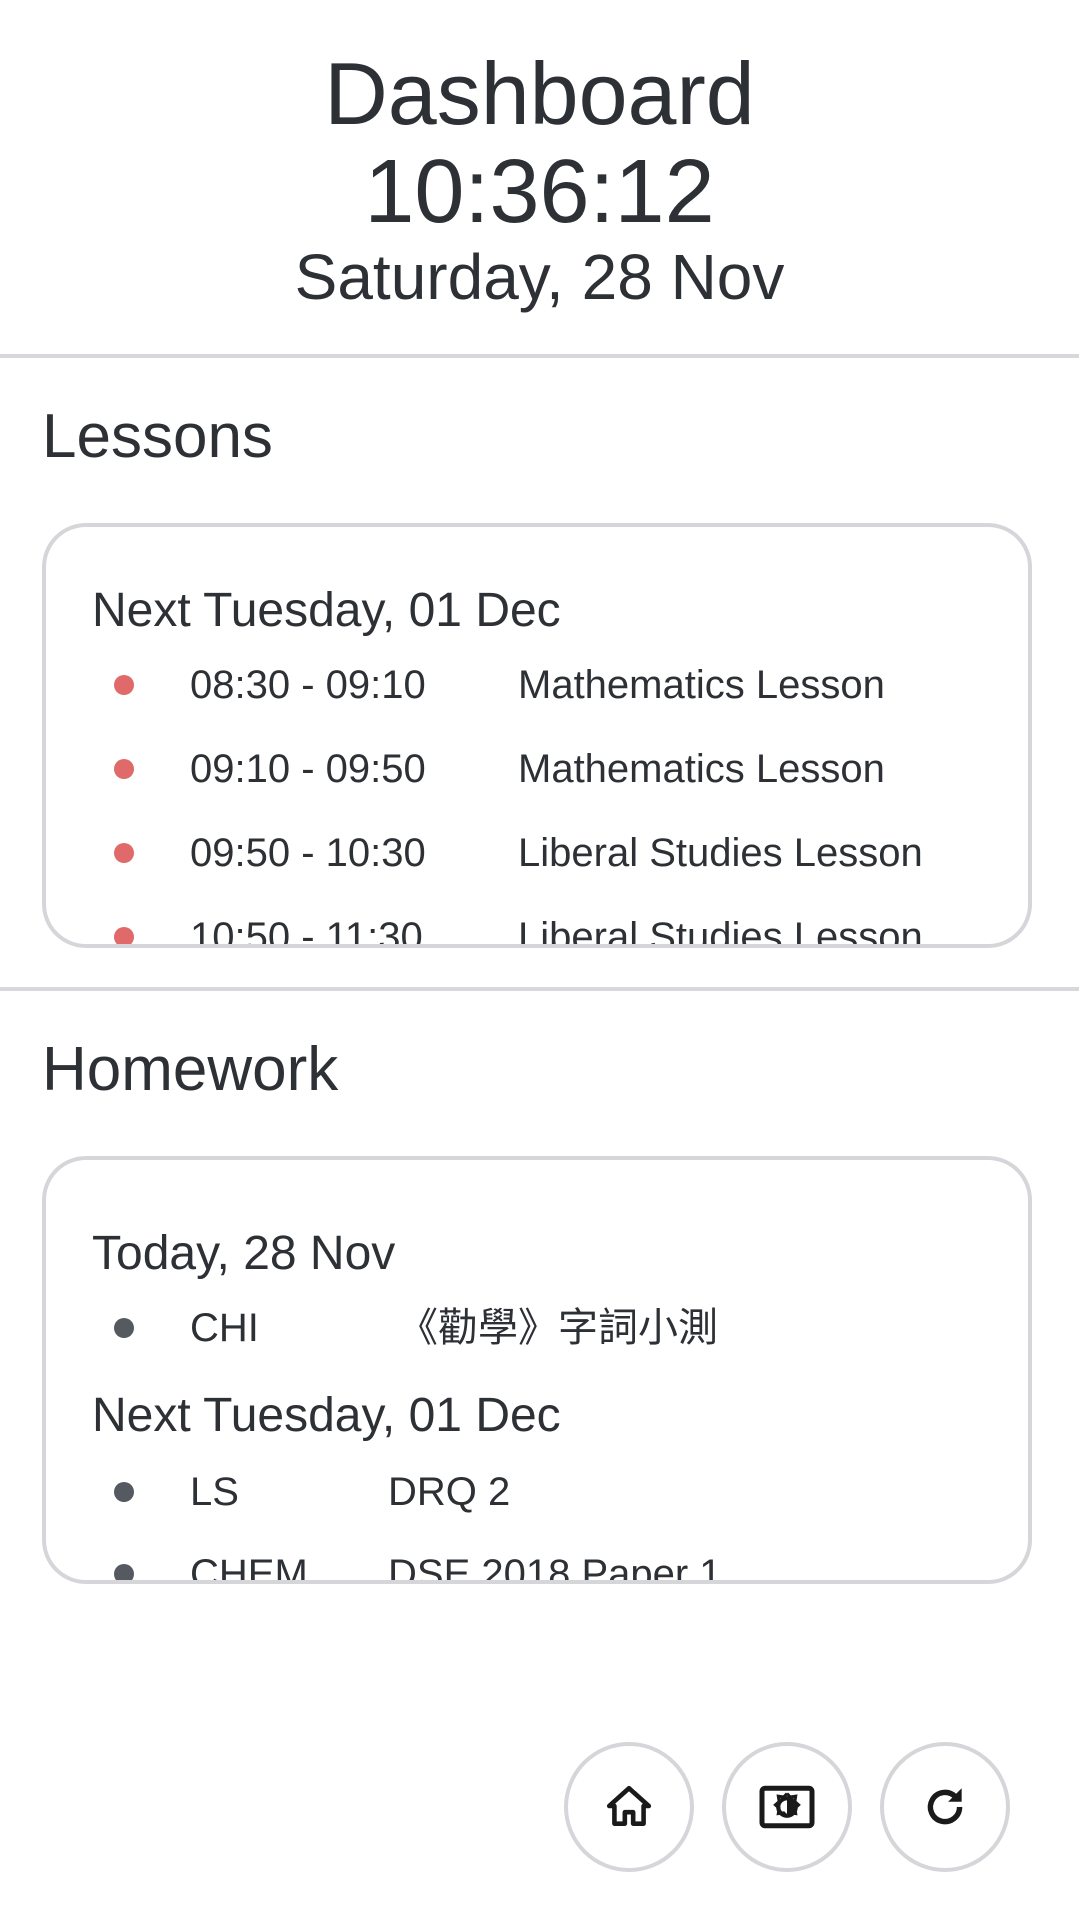 Image resolution: width=1079 pixels, height=1919 pixels. I want to click on lesson-time: 09:50 - 10:30, so click(308, 853).